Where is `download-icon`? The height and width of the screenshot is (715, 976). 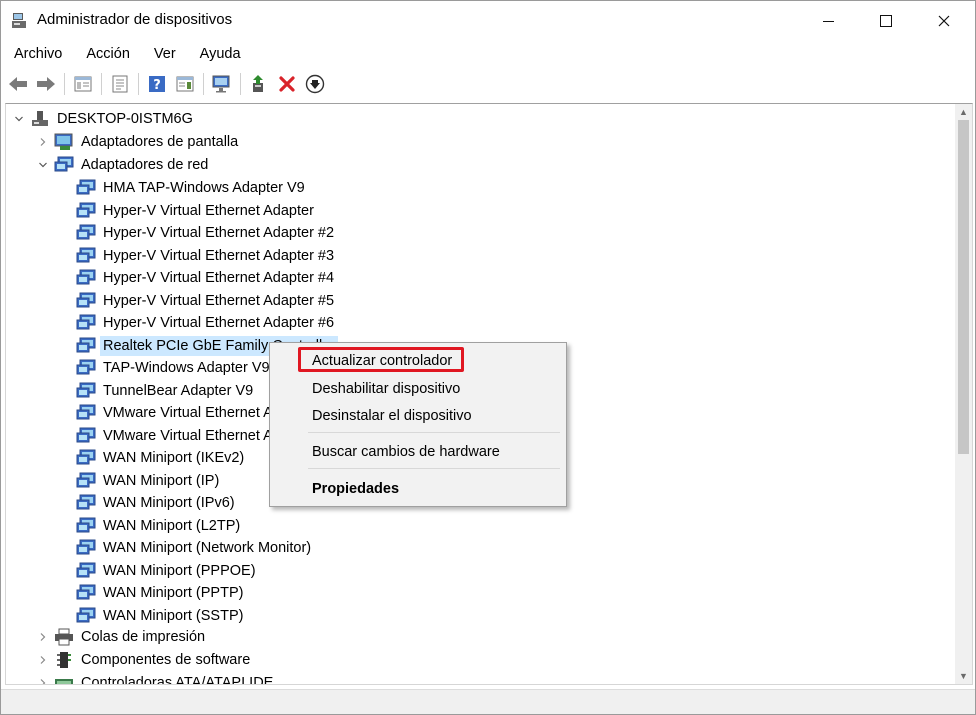 download-icon is located at coordinates (315, 84).